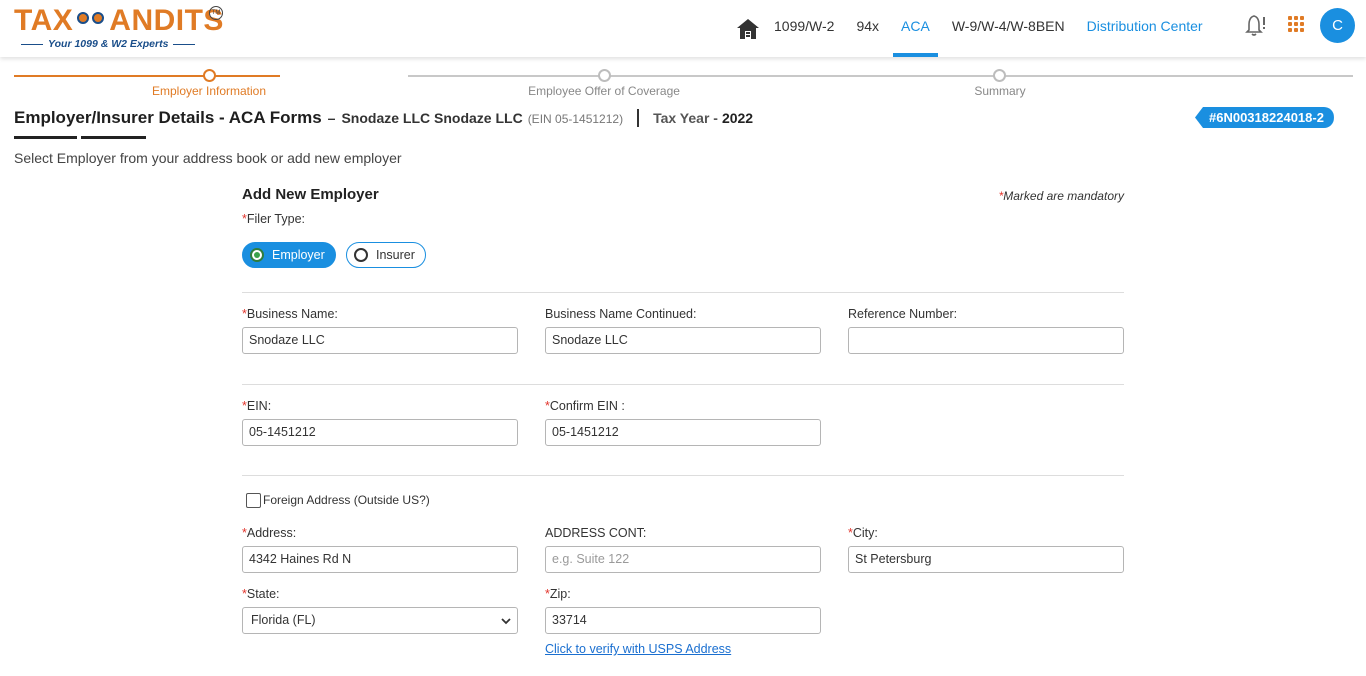 Image resolution: width=1366 pixels, height=676 pixels. Describe the element at coordinates (986, 559) in the screenshot. I see `city-input: St Petersburg` at that location.